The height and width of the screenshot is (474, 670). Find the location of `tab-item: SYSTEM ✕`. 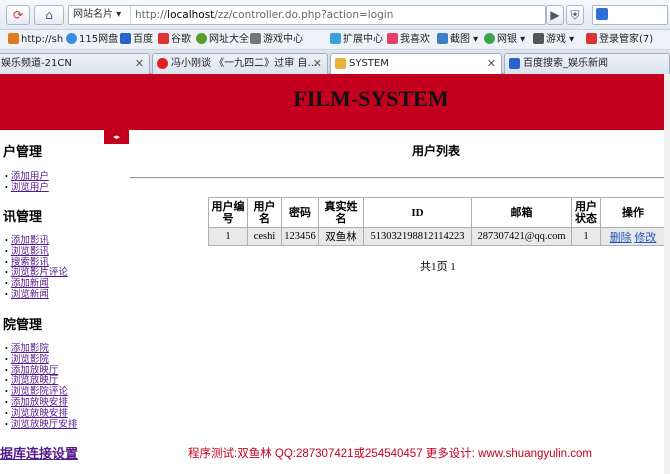

tab-item: SYSTEM ✕ is located at coordinates (416, 64).